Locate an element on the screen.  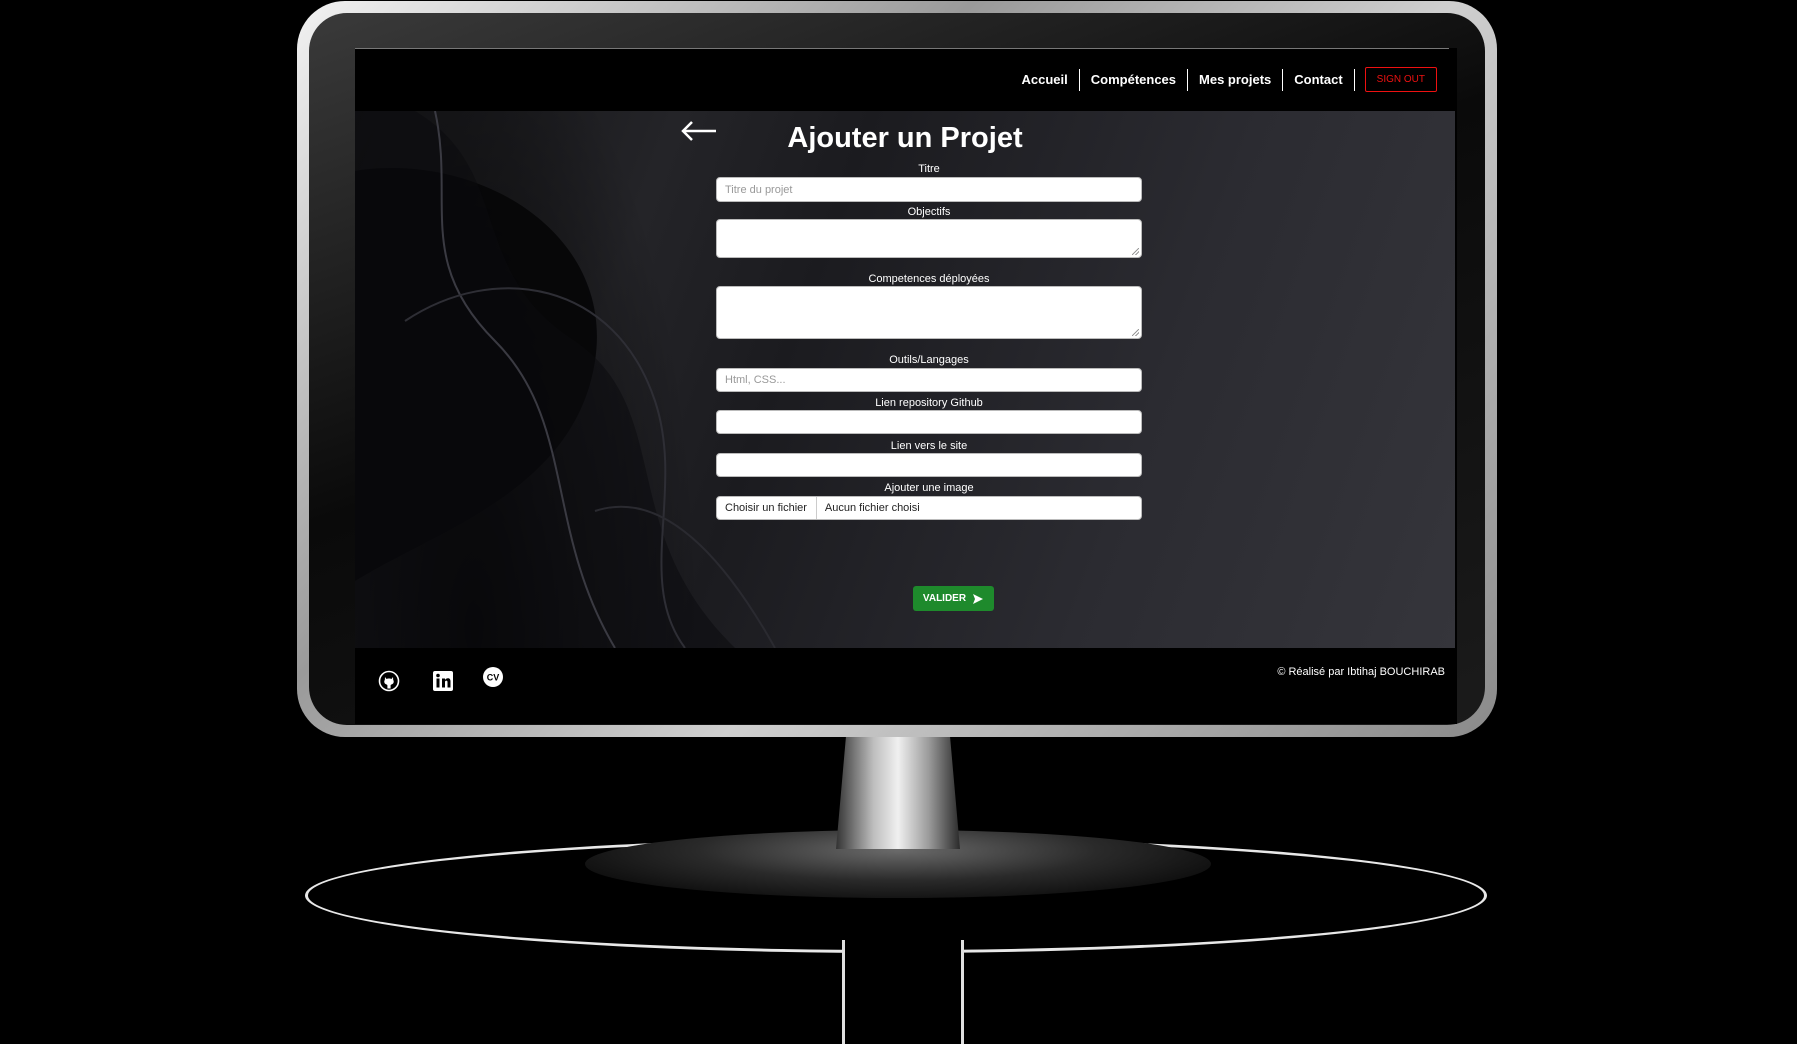
cv-icon-label: CV is located at coordinates (493, 678).